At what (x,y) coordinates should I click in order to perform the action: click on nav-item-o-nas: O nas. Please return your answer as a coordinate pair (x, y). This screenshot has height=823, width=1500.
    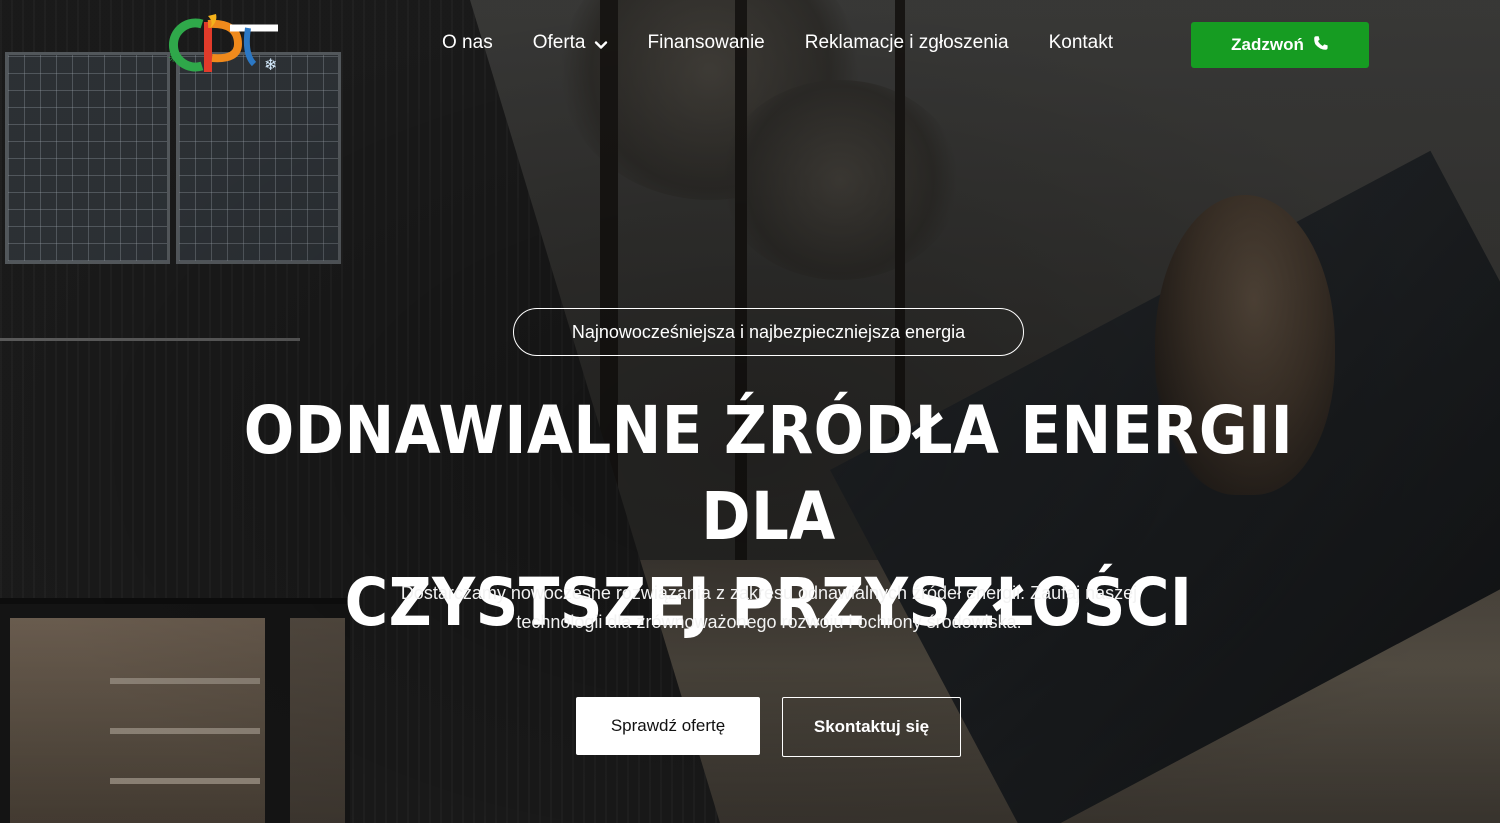
    Looking at the image, I should click on (467, 43).